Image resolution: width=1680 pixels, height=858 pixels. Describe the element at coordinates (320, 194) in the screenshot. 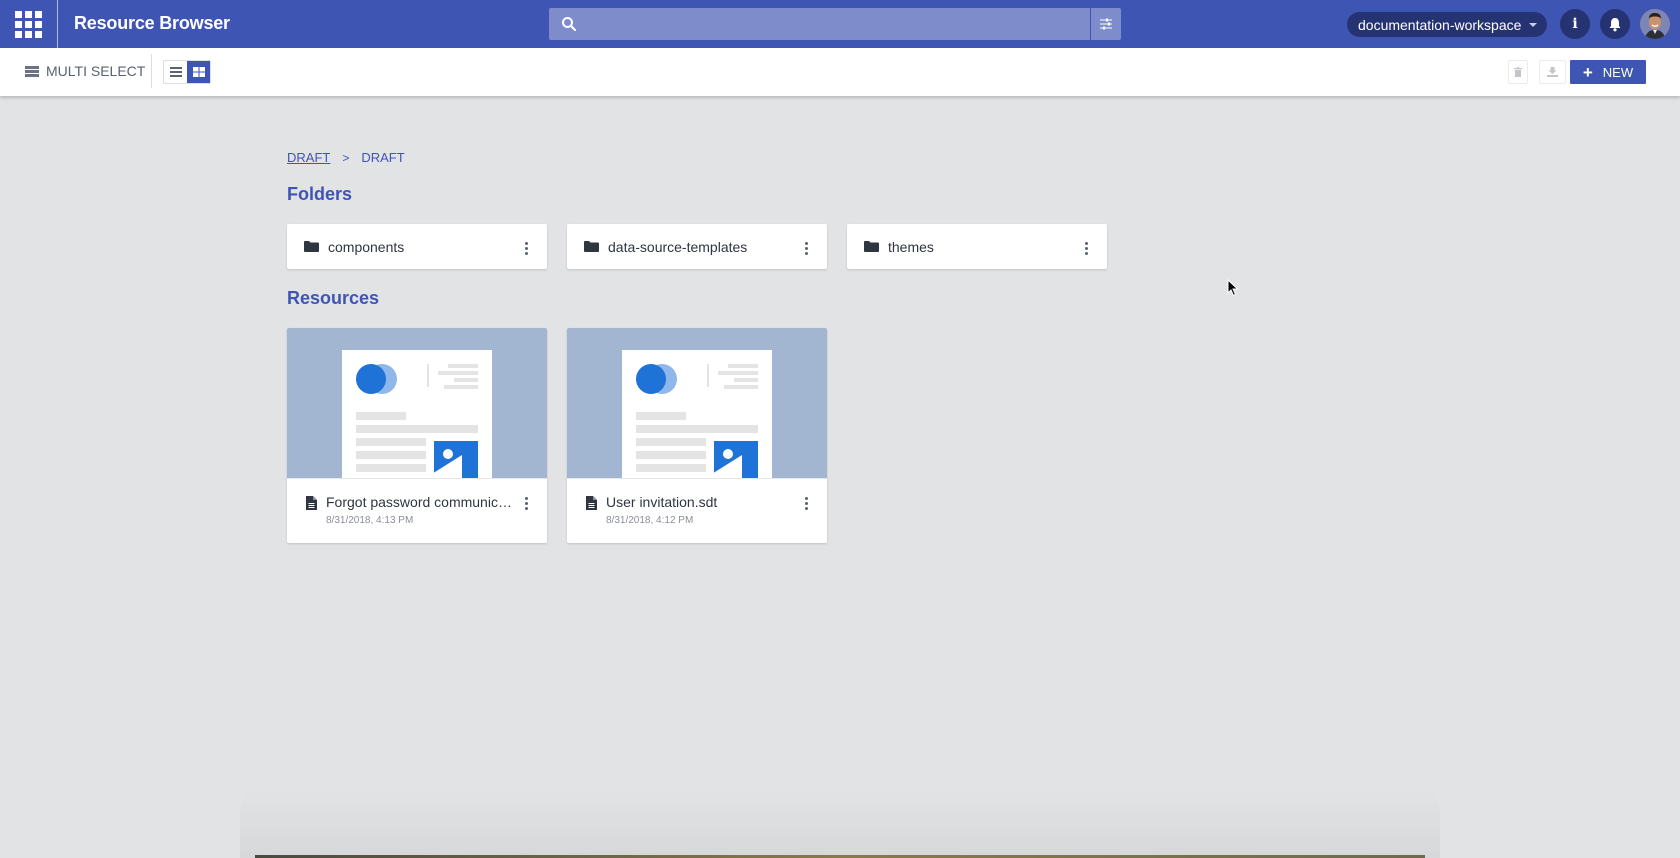

I see `folders-heading: Folders` at that location.